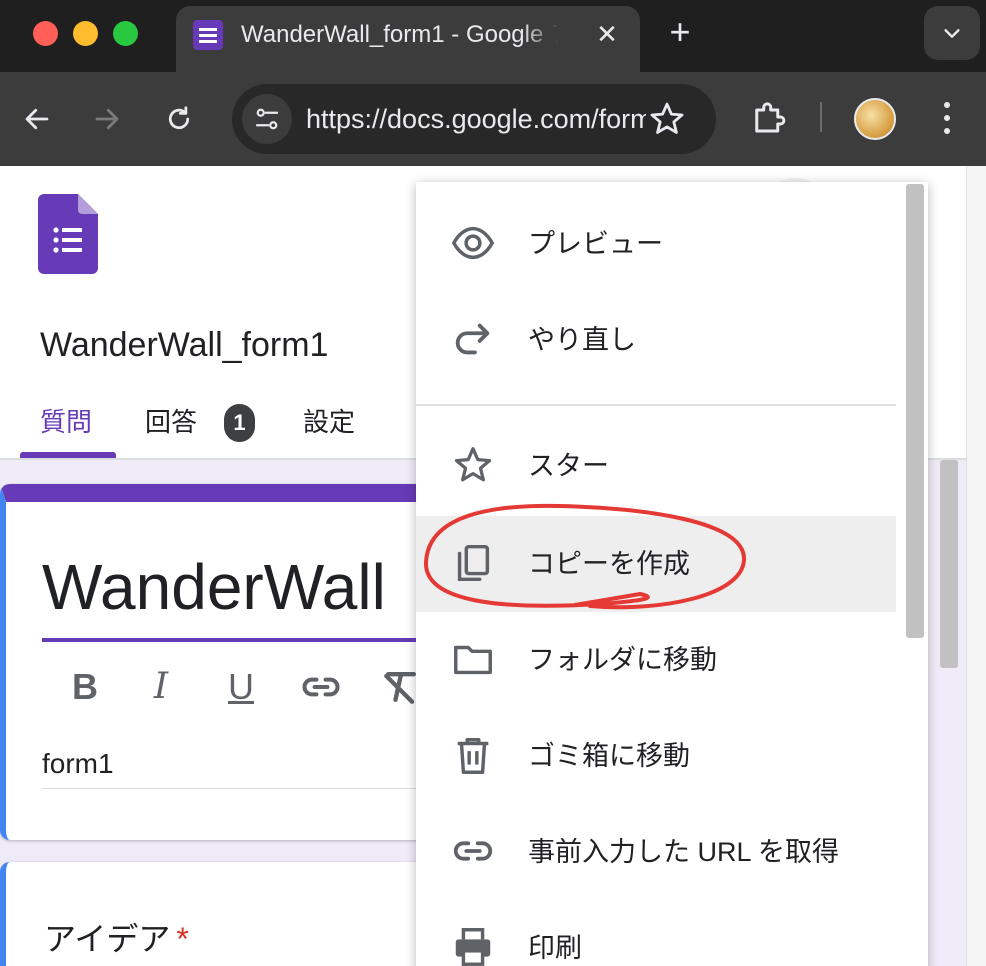 This screenshot has height=966, width=986. Describe the element at coordinates (329, 420) in the screenshot. I see `tab-settings: 設定` at that location.